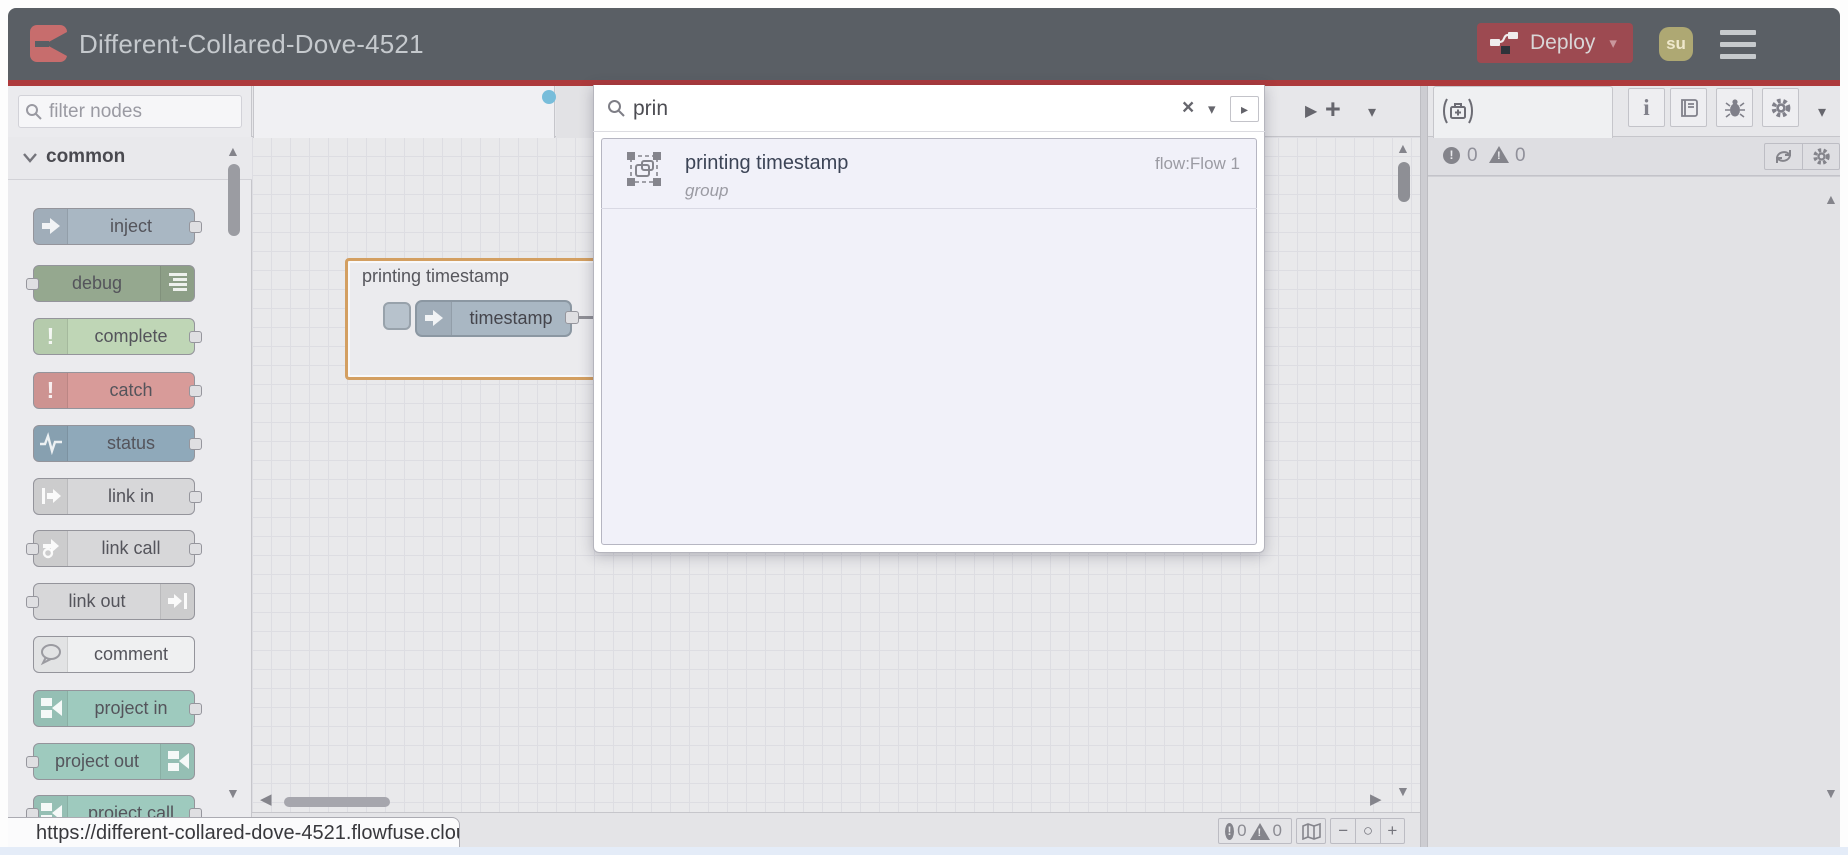  I want to click on palette-node-label: inject, so click(131, 226).